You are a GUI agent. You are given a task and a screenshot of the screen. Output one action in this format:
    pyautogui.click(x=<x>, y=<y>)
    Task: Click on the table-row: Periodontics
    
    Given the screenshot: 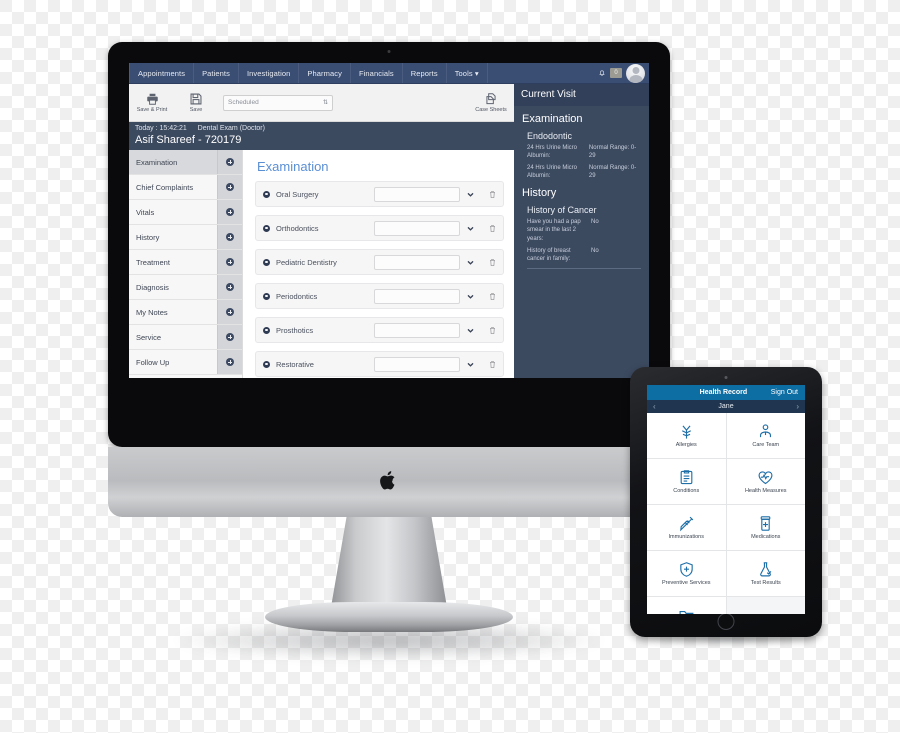 What is the action you would take?
    pyautogui.click(x=379, y=296)
    